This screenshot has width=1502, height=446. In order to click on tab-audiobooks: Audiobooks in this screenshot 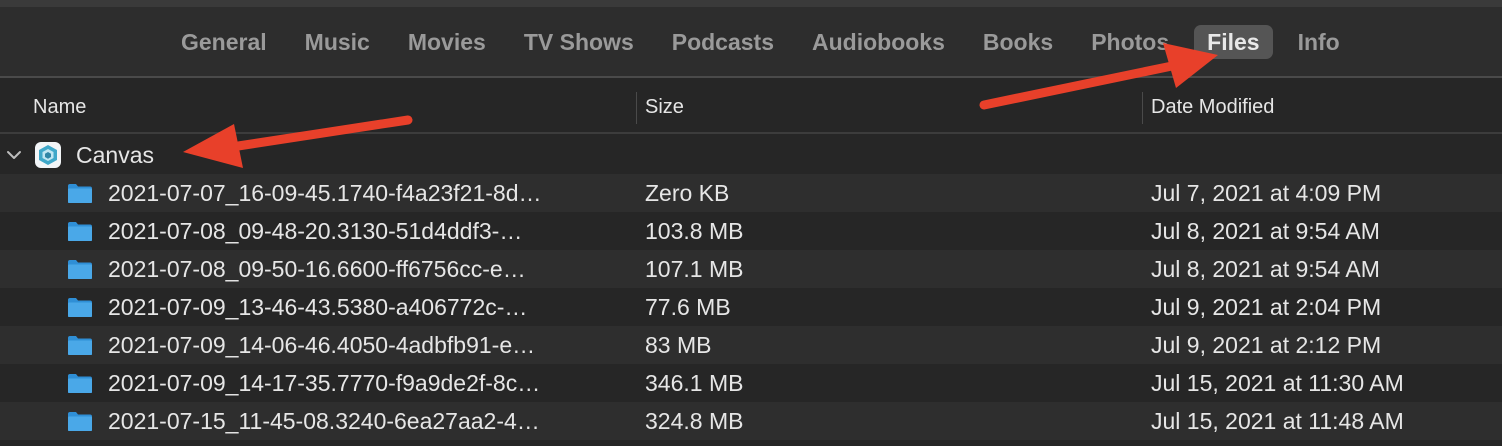, I will do `click(878, 42)`.